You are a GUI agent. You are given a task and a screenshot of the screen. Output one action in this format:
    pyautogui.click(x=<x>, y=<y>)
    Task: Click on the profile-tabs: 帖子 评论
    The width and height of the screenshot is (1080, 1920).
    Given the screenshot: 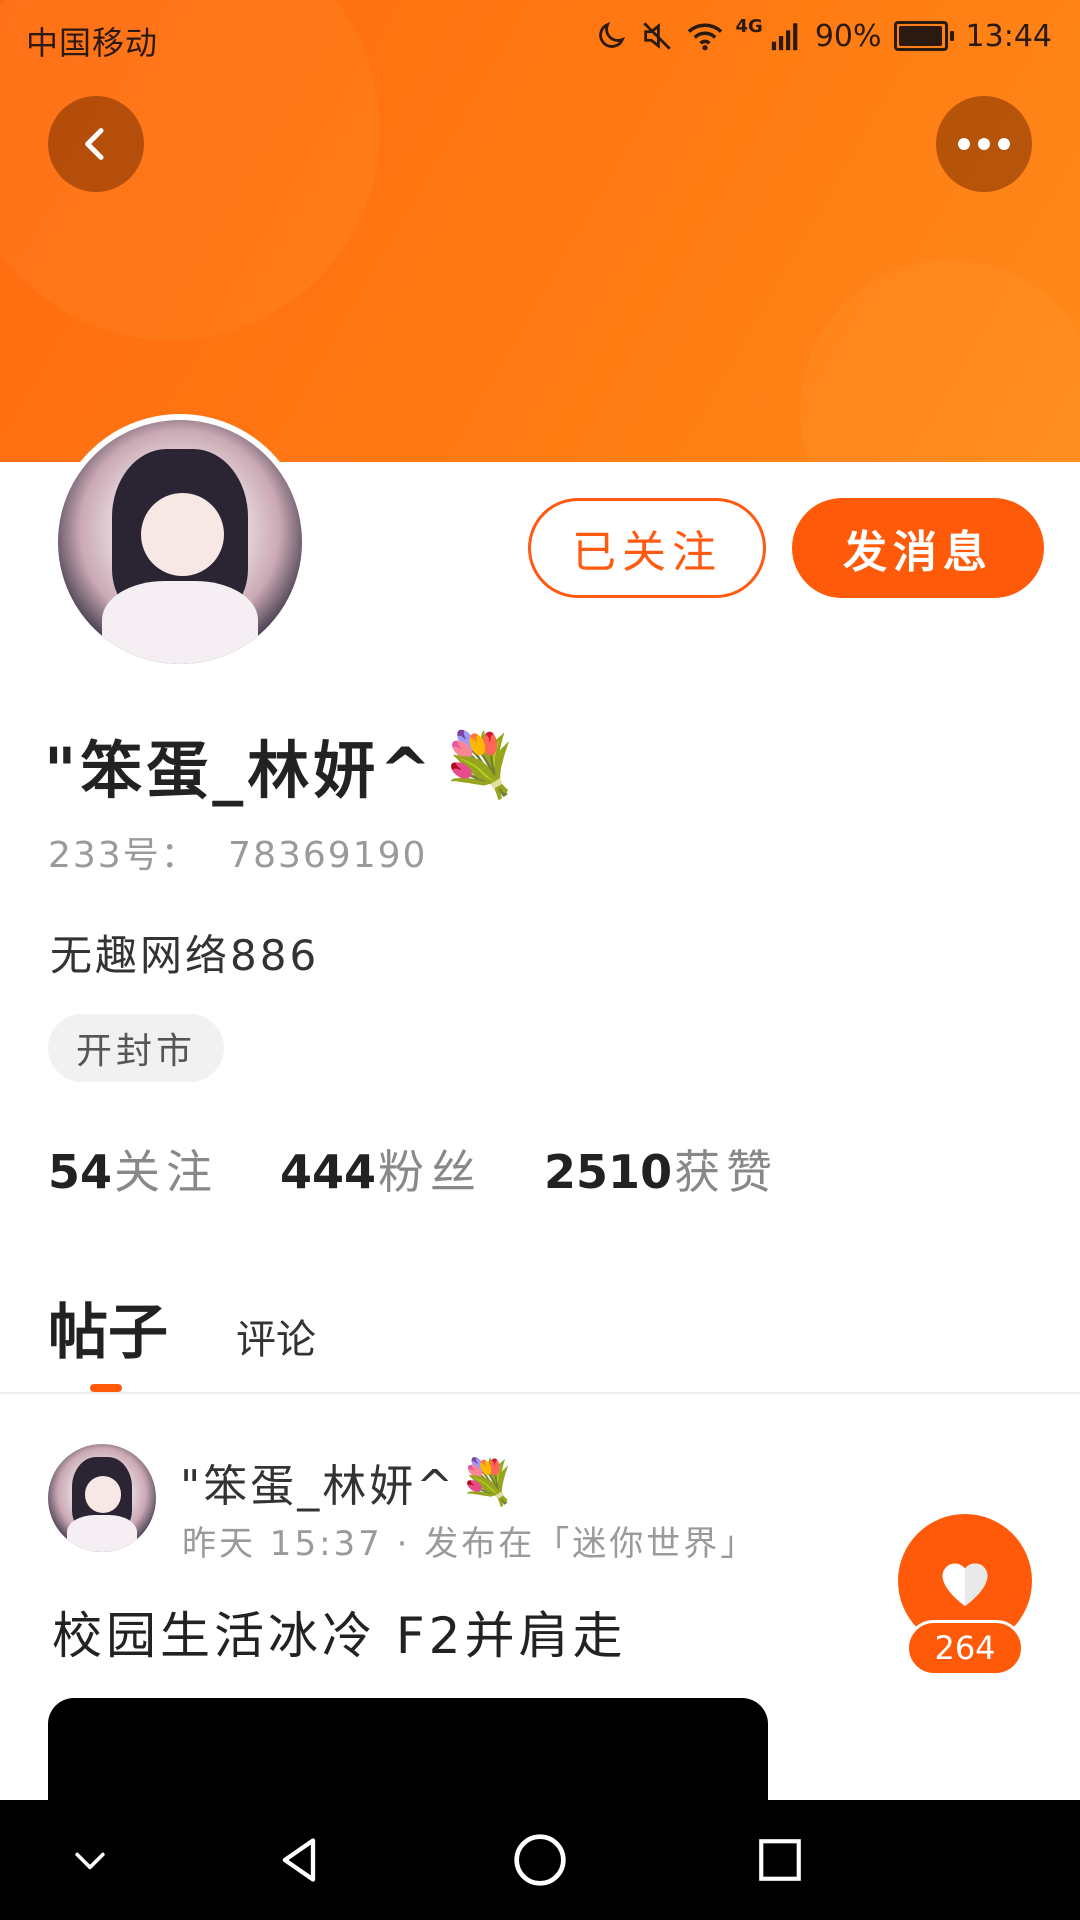 What is the action you would take?
    pyautogui.click(x=182, y=1327)
    